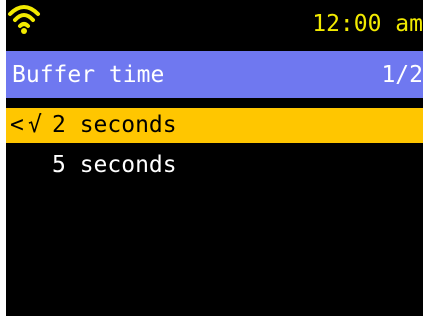 This screenshot has height=316, width=423. I want to click on page-indicator: 1/2, so click(402, 75).